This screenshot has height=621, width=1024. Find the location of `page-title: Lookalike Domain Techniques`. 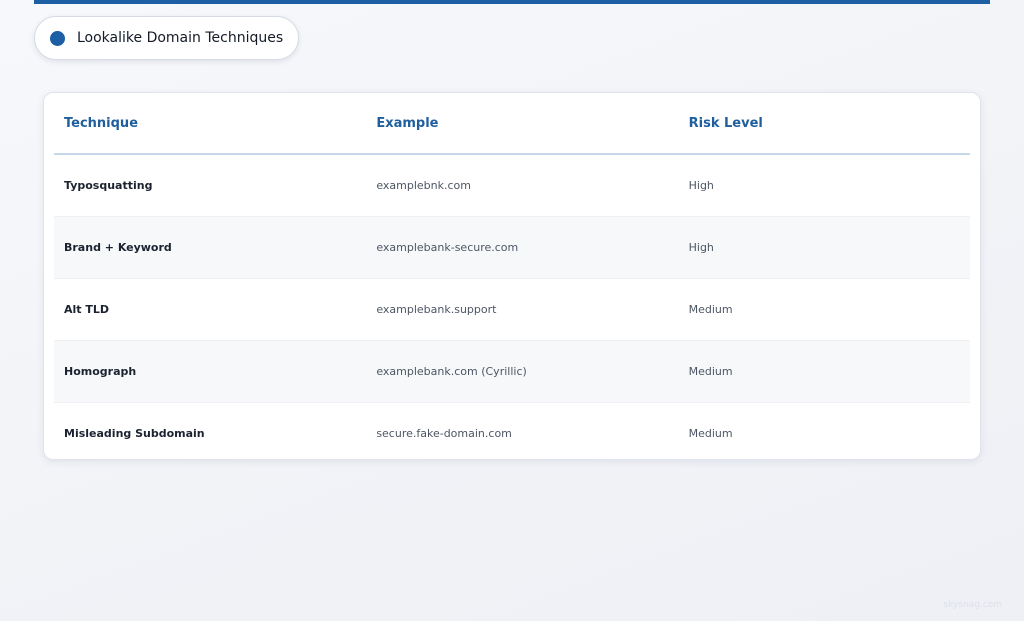

page-title: Lookalike Domain Techniques is located at coordinates (180, 38).